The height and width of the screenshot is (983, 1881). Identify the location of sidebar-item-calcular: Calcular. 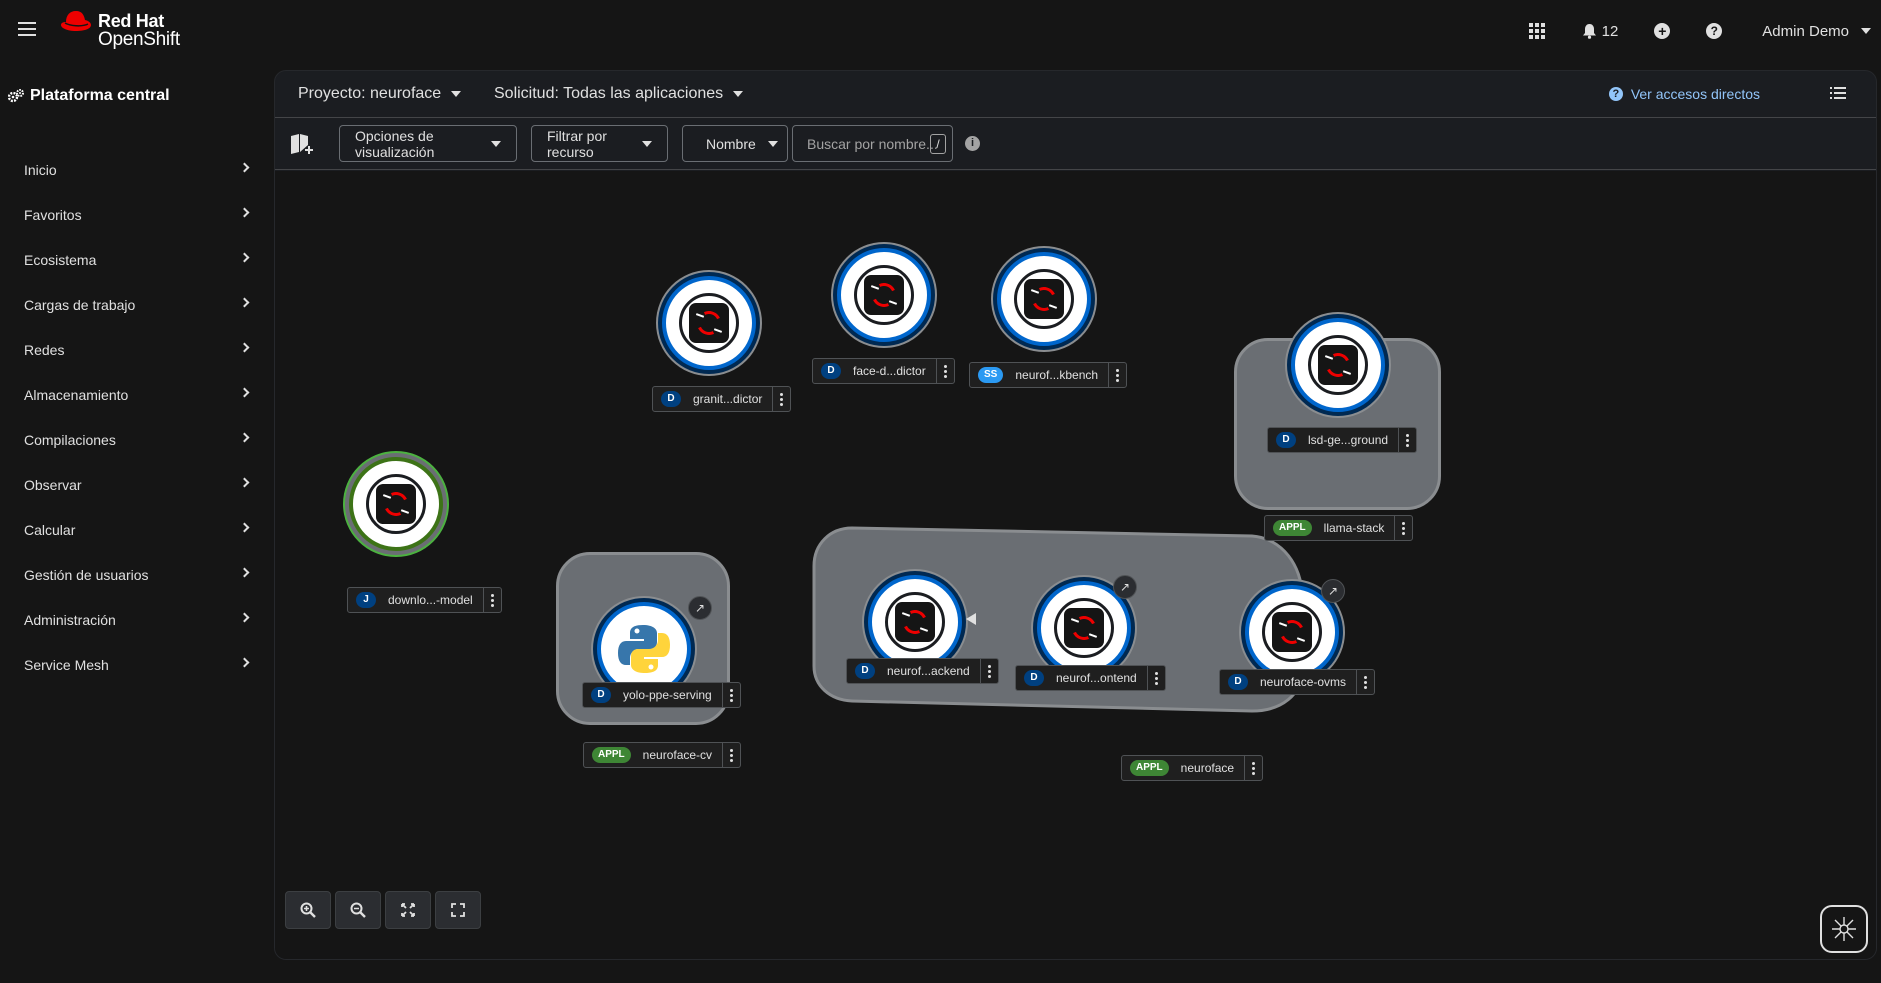
(131, 529).